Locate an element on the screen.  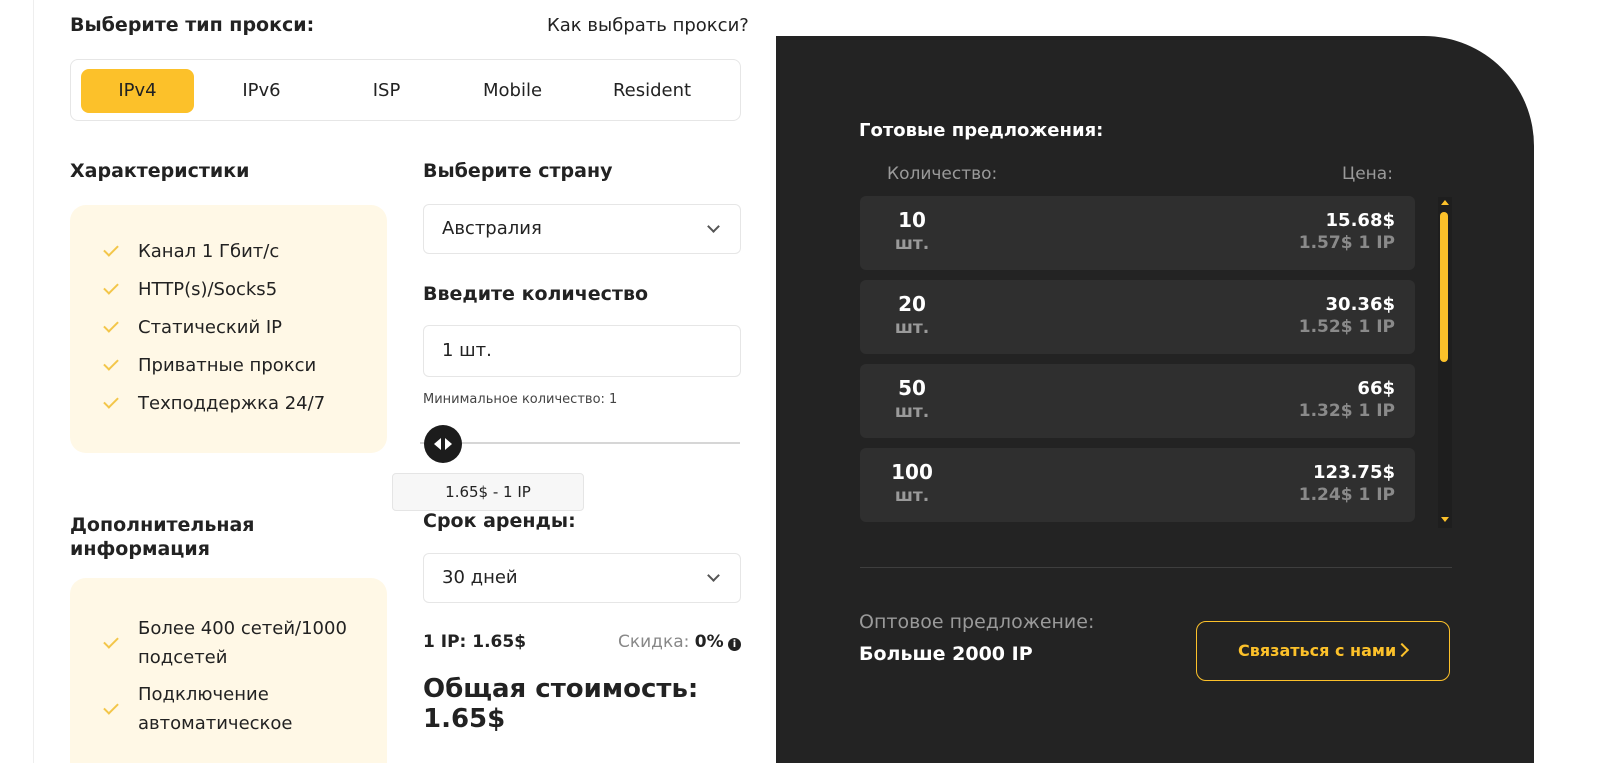
info-item: Подключение автоматическое is located at coordinates (240, 709).